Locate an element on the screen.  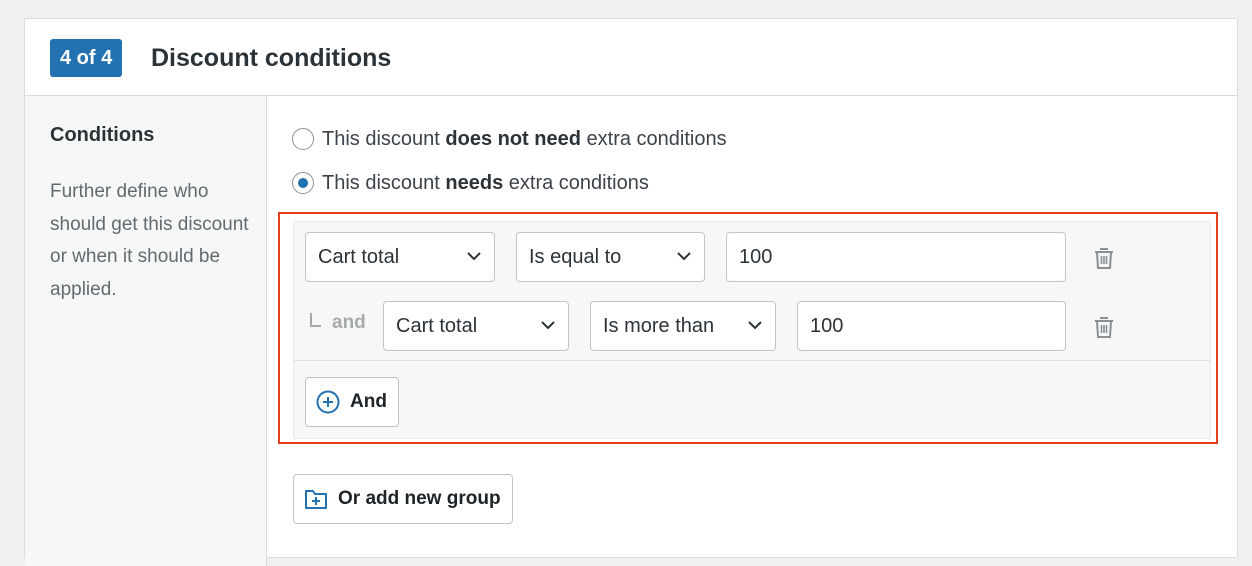
radio-button is located at coordinates (303, 139).